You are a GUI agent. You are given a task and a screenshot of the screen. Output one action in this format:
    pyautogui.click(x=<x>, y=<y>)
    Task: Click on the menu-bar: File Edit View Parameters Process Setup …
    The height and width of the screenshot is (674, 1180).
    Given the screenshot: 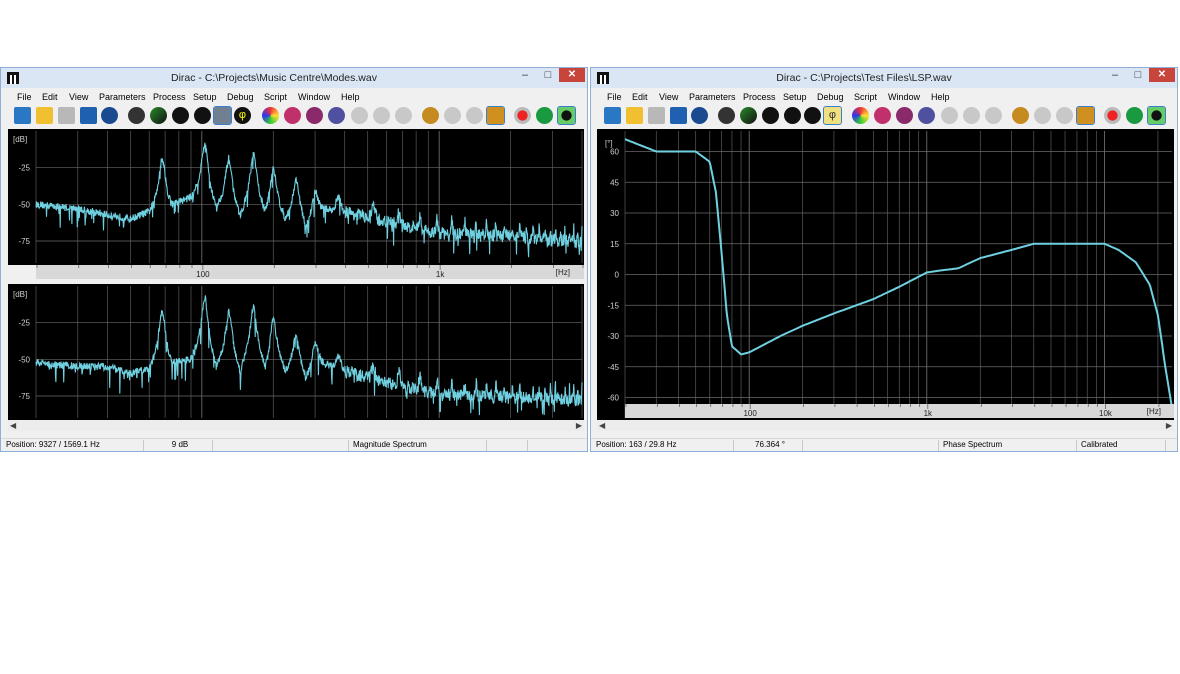 What is the action you would take?
    pyautogui.click(x=884, y=97)
    